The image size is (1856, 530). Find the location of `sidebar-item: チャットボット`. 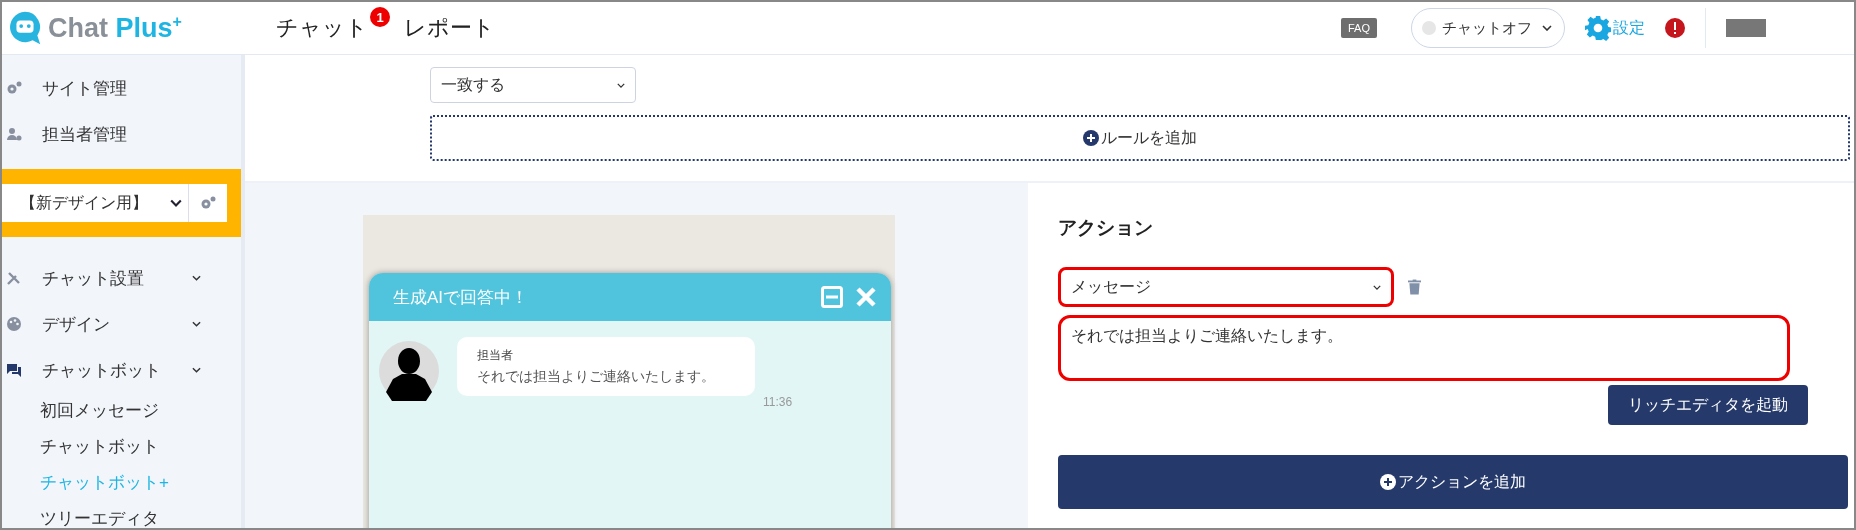

sidebar-item: チャットボット is located at coordinates (121, 370).